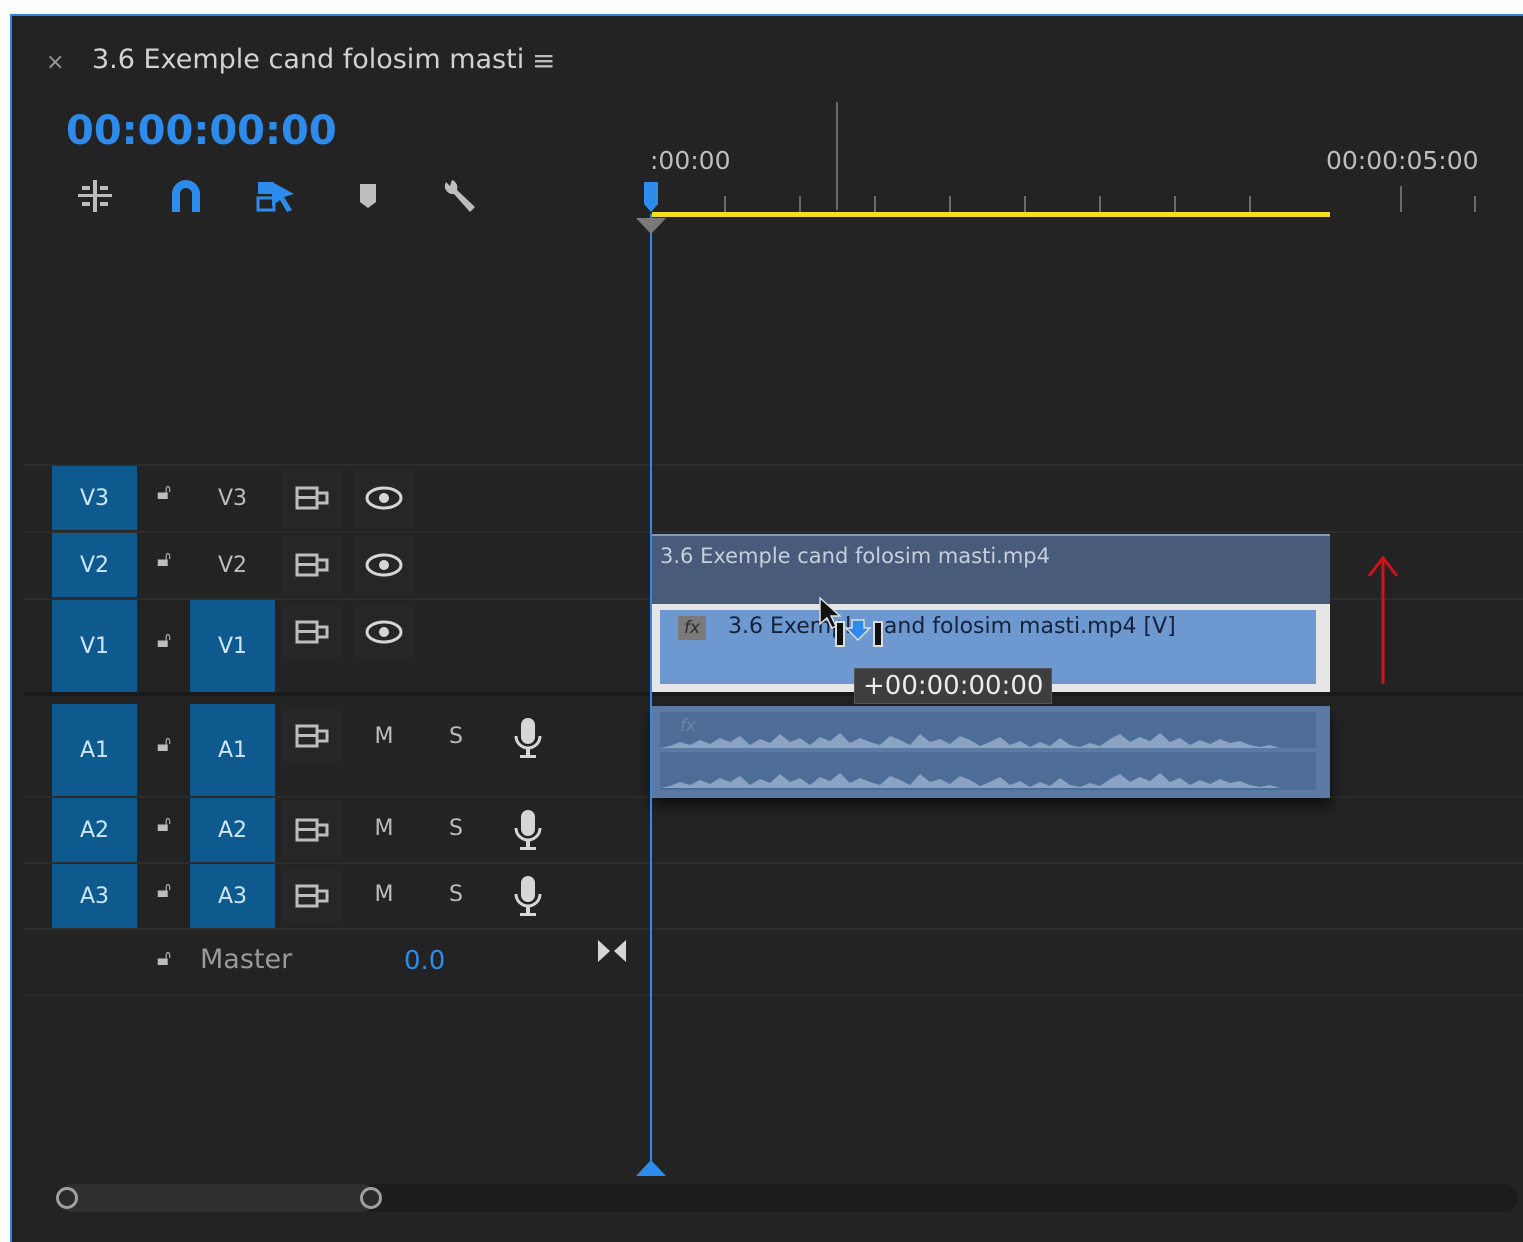 The height and width of the screenshot is (1242, 1523). Describe the element at coordinates (308, 59) in the screenshot. I see `sequence-tab-title: 3.6 Exemple cand folosim masti` at that location.